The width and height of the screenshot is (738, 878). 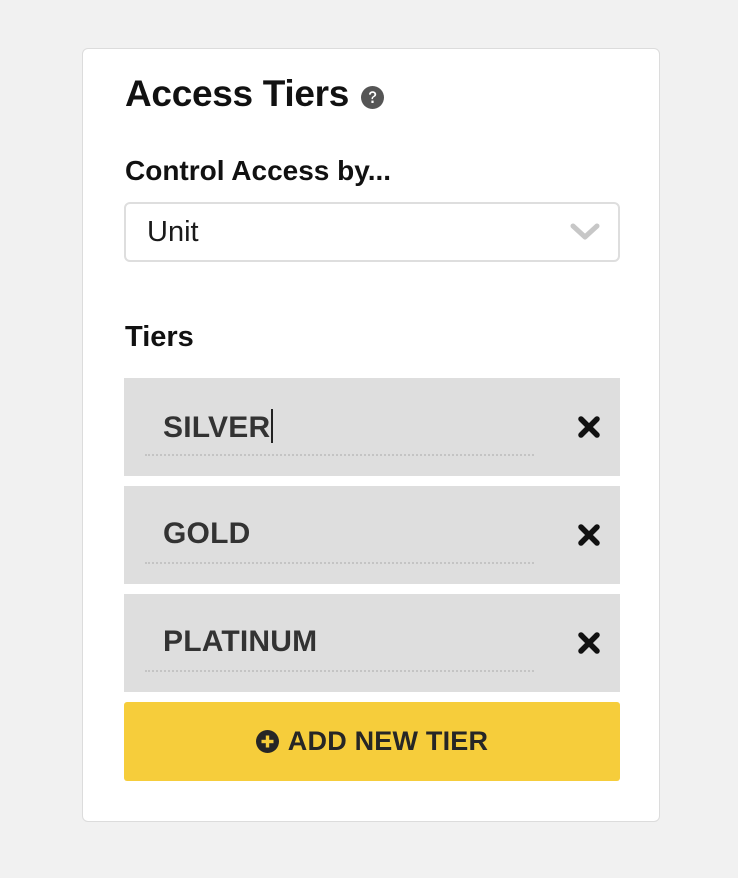 What do you see at coordinates (240, 641) in the screenshot?
I see `tier-name-text: PLATINUM` at bounding box center [240, 641].